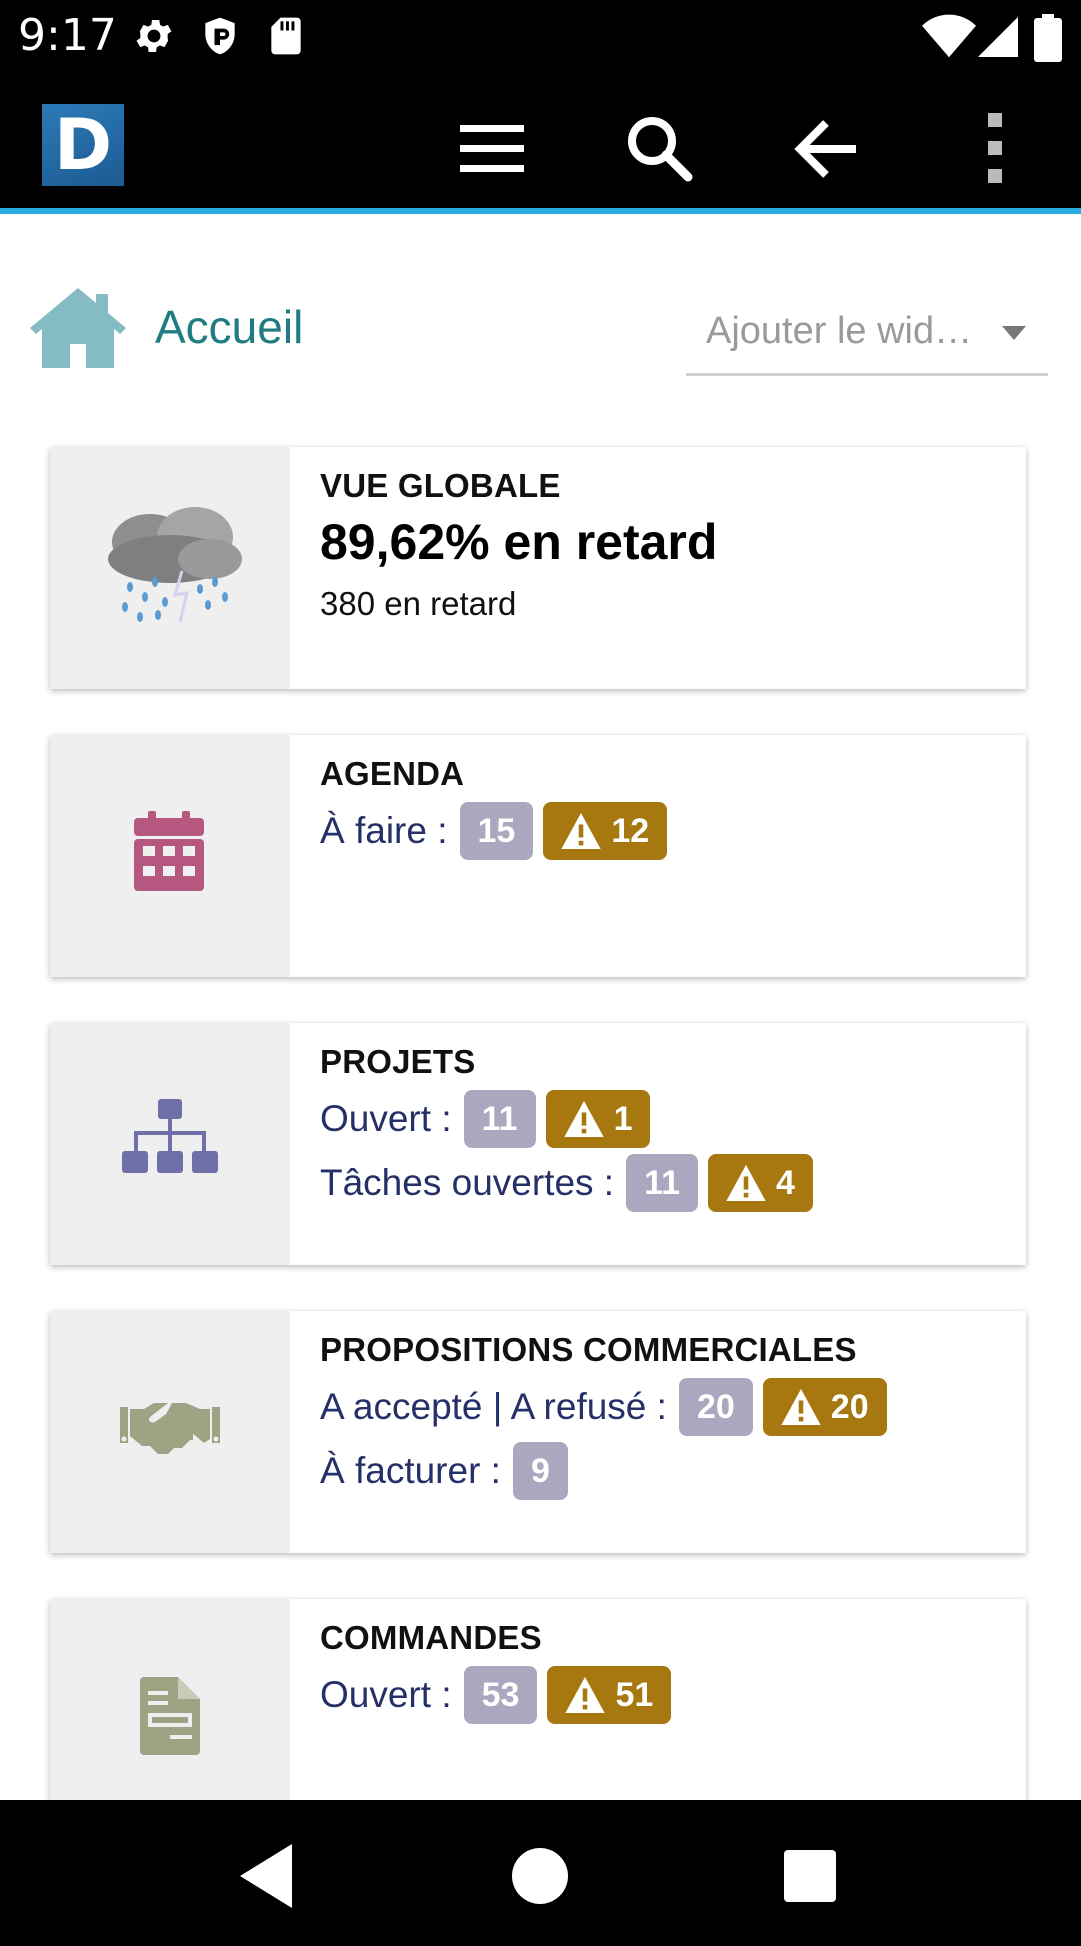 The image size is (1081, 1946). I want to click on agenda-card: AGENDA À faire : 15 12, so click(538, 856).